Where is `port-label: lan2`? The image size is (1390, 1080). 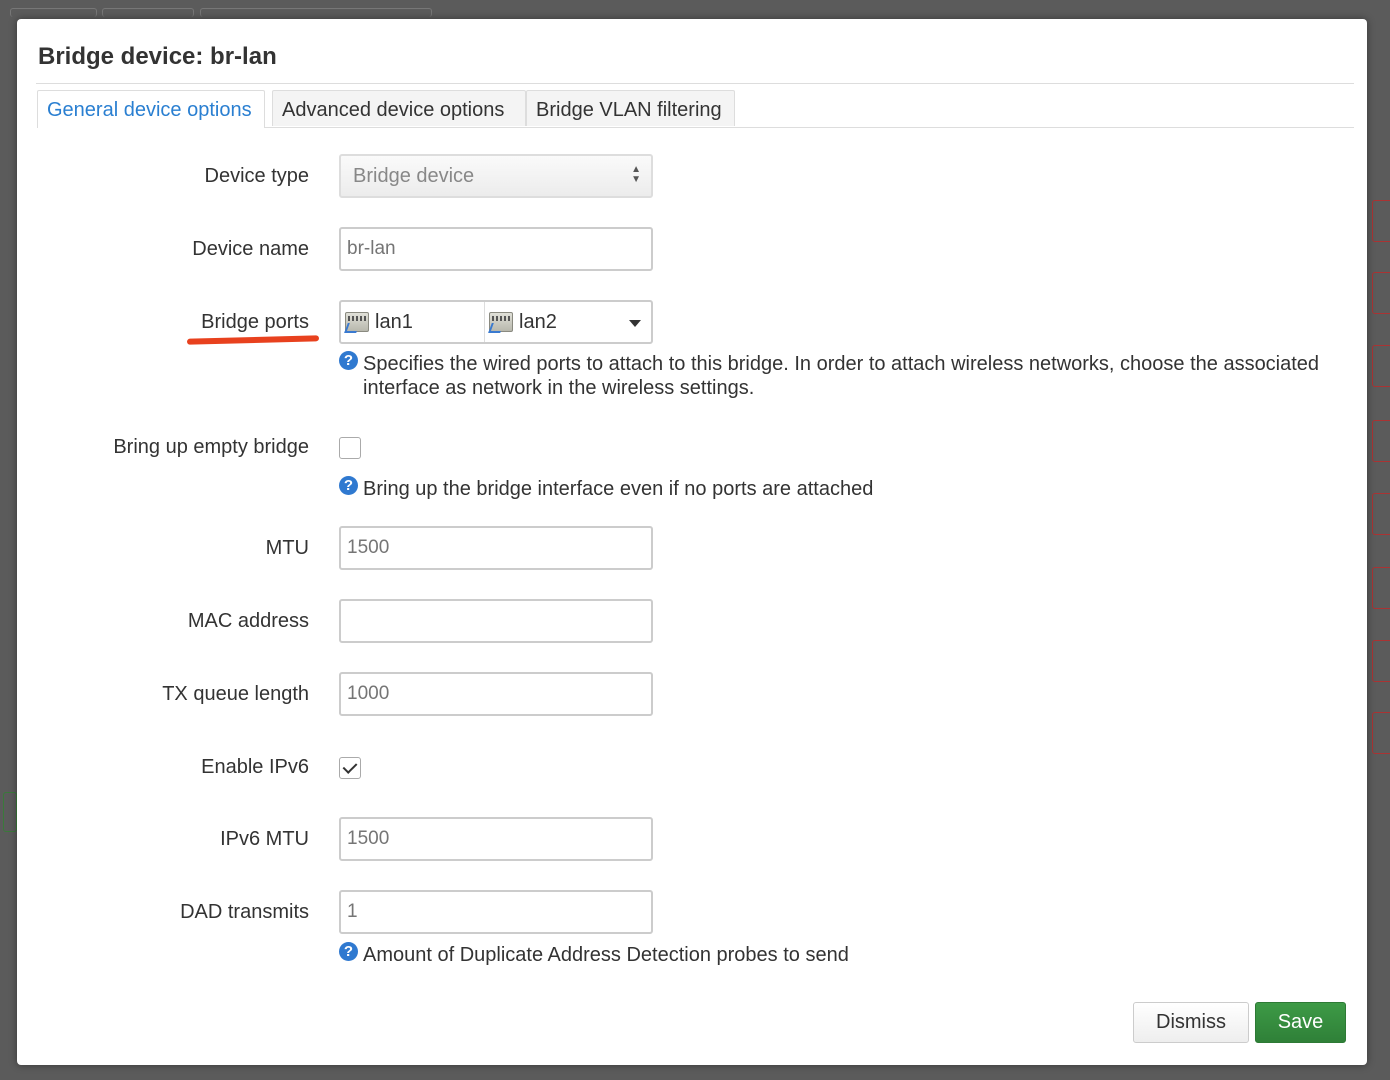
port-label: lan2 is located at coordinates (538, 321).